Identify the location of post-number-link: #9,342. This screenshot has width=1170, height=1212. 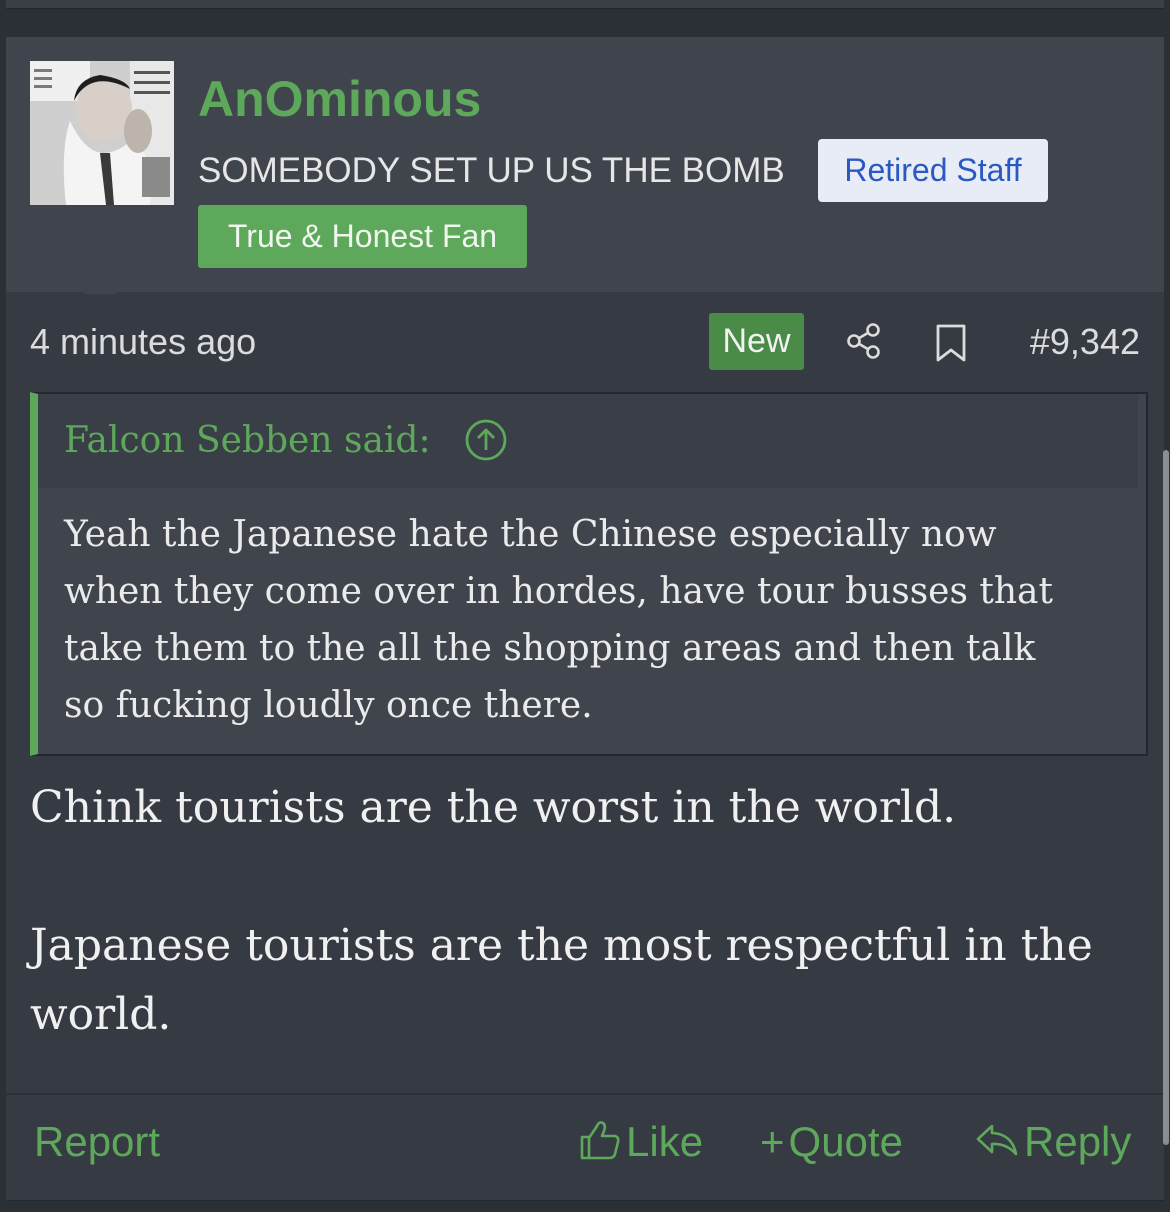
(1068, 342).